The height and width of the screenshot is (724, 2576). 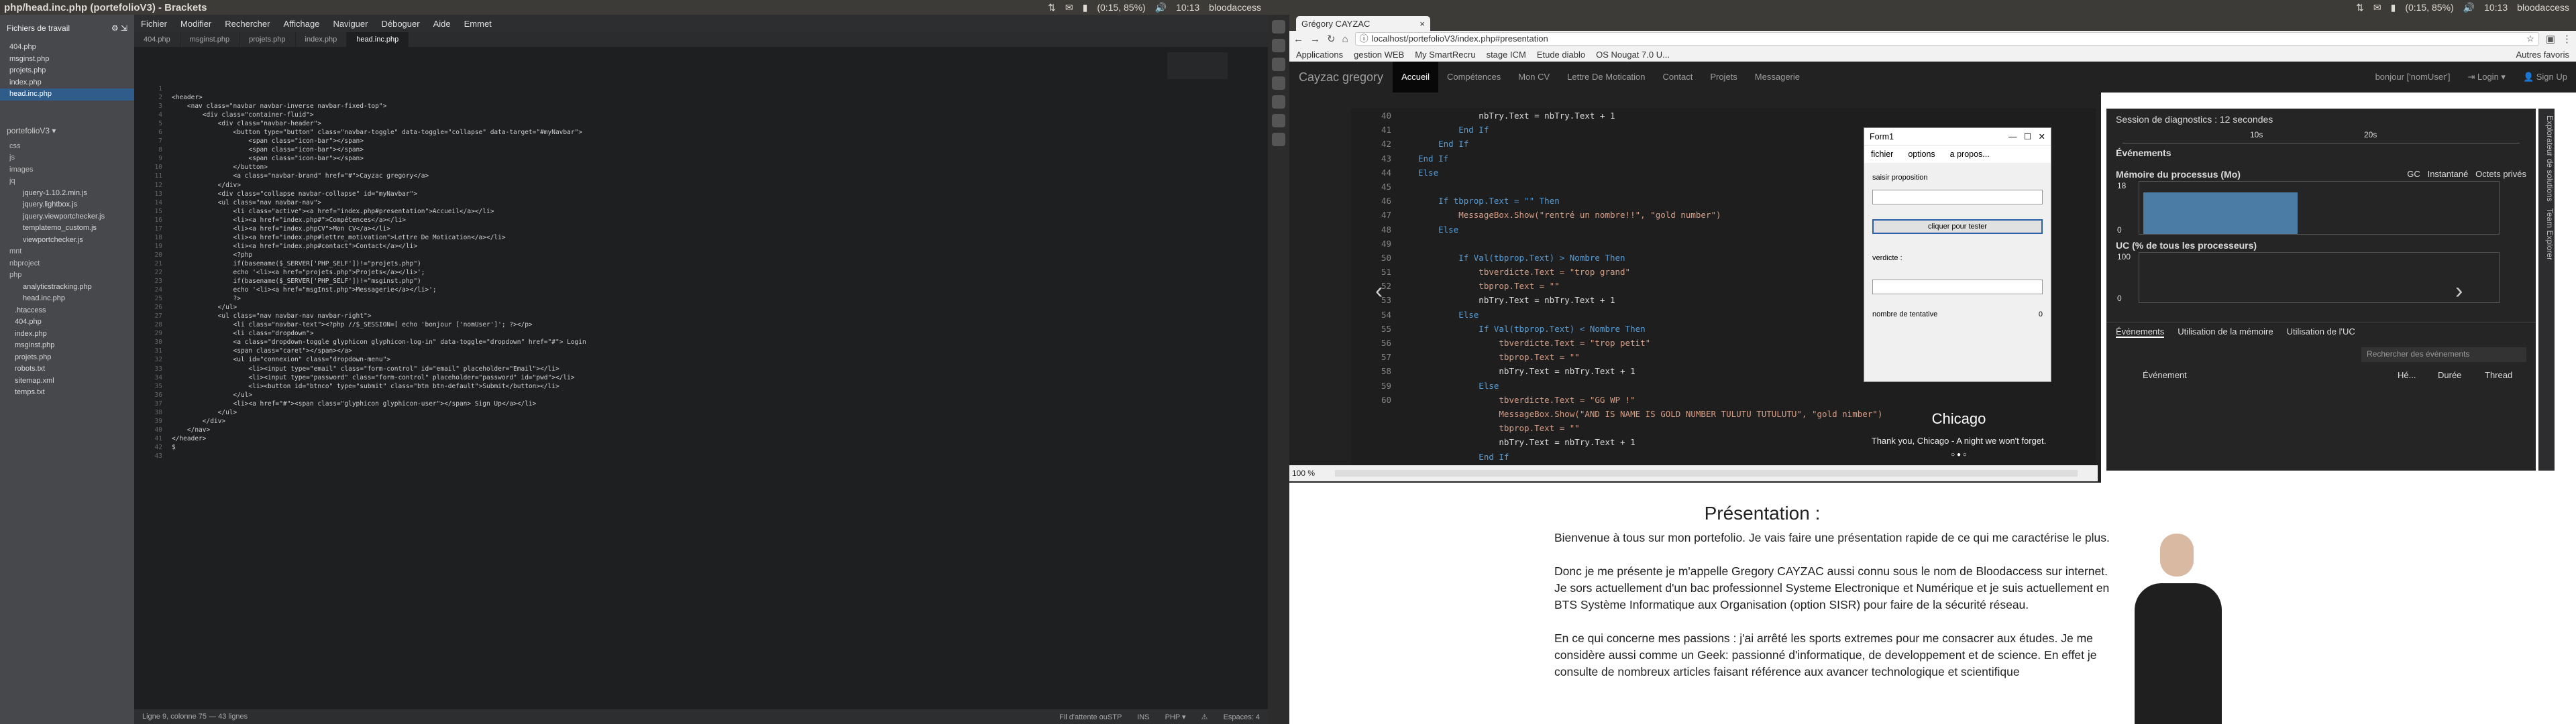 What do you see at coordinates (67, 299) in the screenshot?
I see `file-item: head.inc.php` at bounding box center [67, 299].